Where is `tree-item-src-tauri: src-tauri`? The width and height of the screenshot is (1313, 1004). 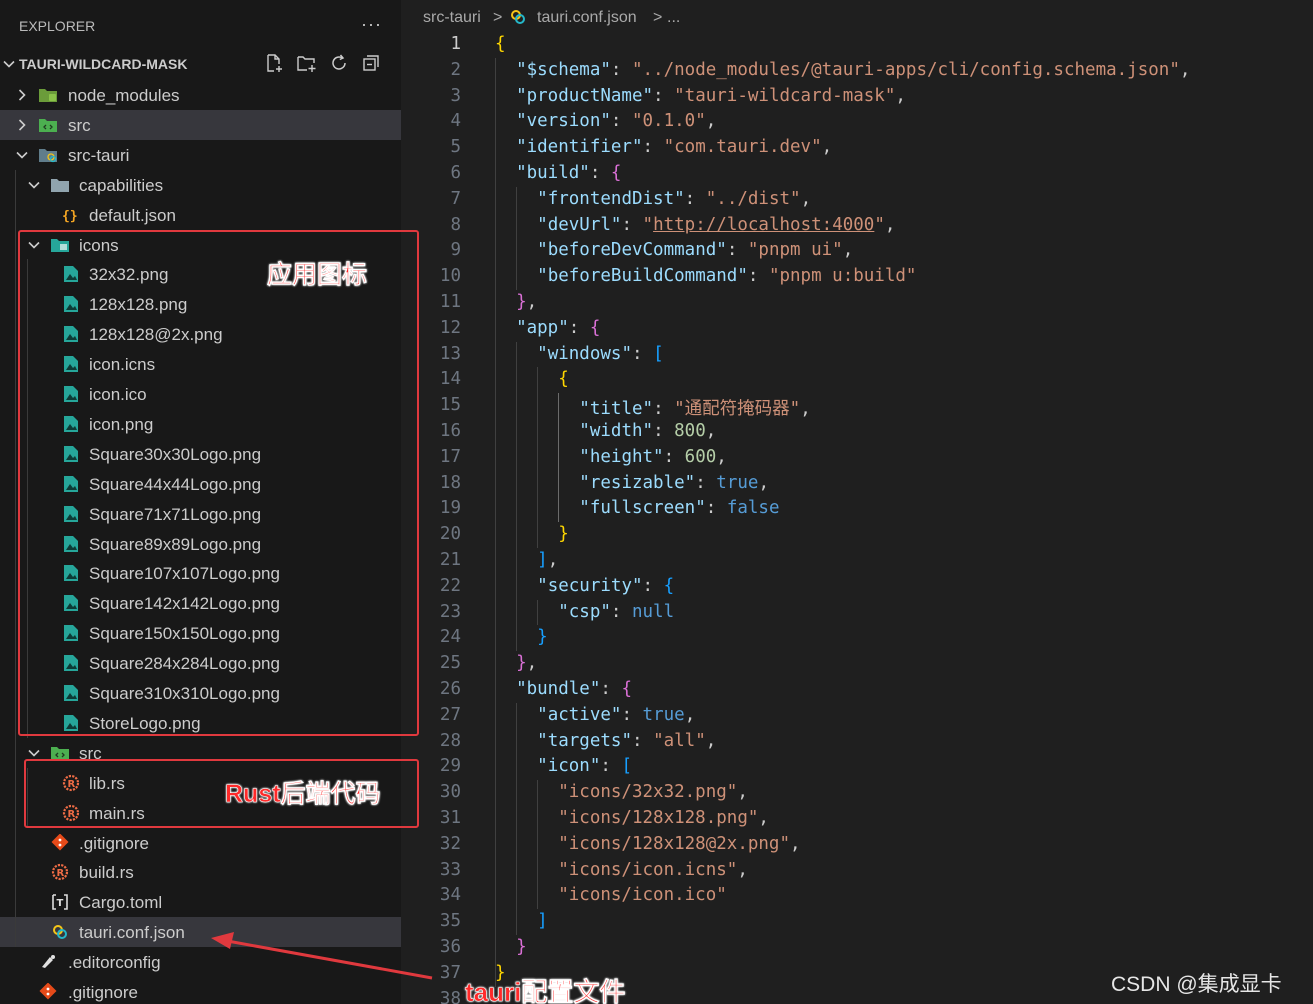
tree-item-src-tauri: src-tauri is located at coordinates (200, 155).